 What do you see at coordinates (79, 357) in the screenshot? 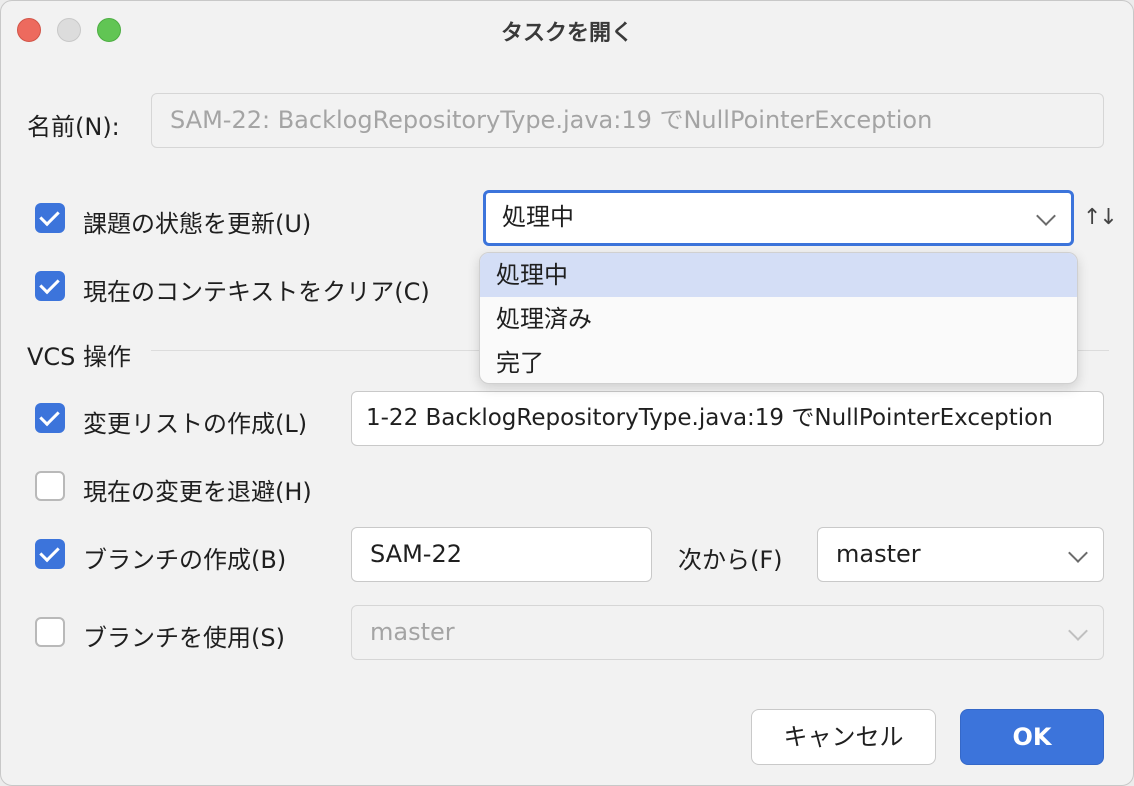
I see `vcs-section-title: VCS 操作` at bounding box center [79, 357].